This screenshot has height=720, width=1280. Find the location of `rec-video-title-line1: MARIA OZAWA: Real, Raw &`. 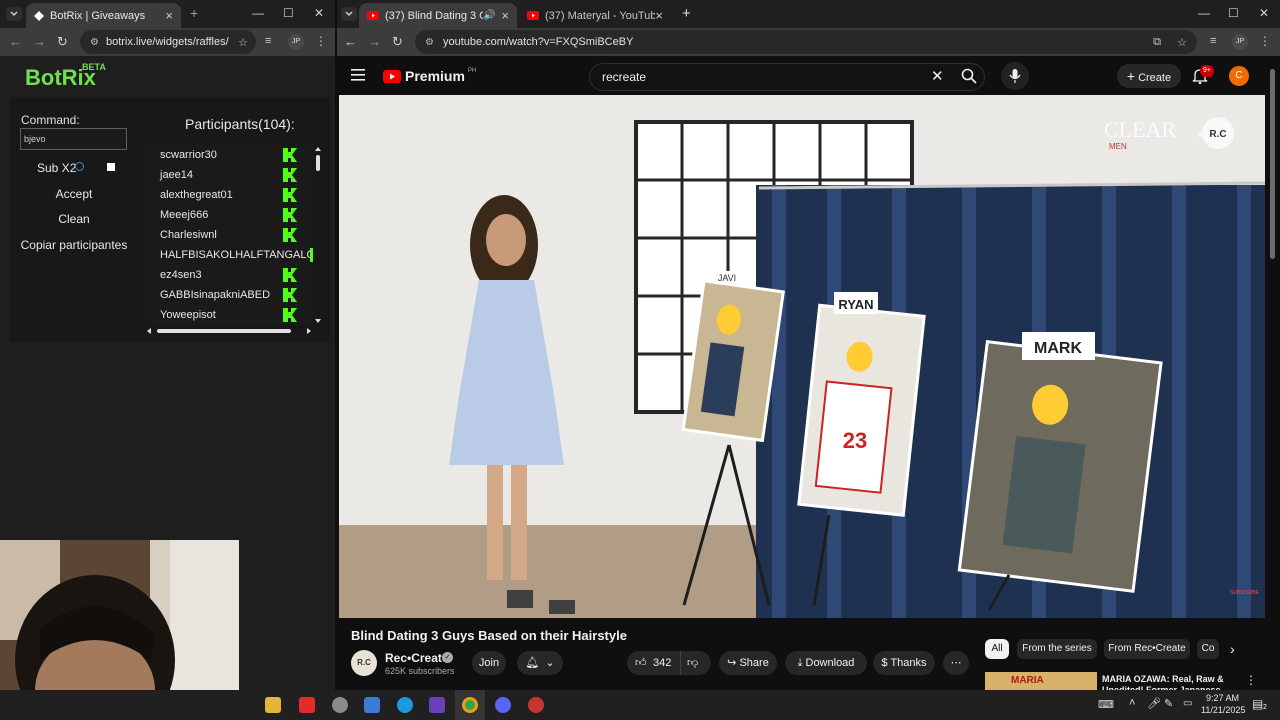

rec-video-title-line1: MARIA OZAWA: Real, Raw & is located at coordinates (1163, 679).